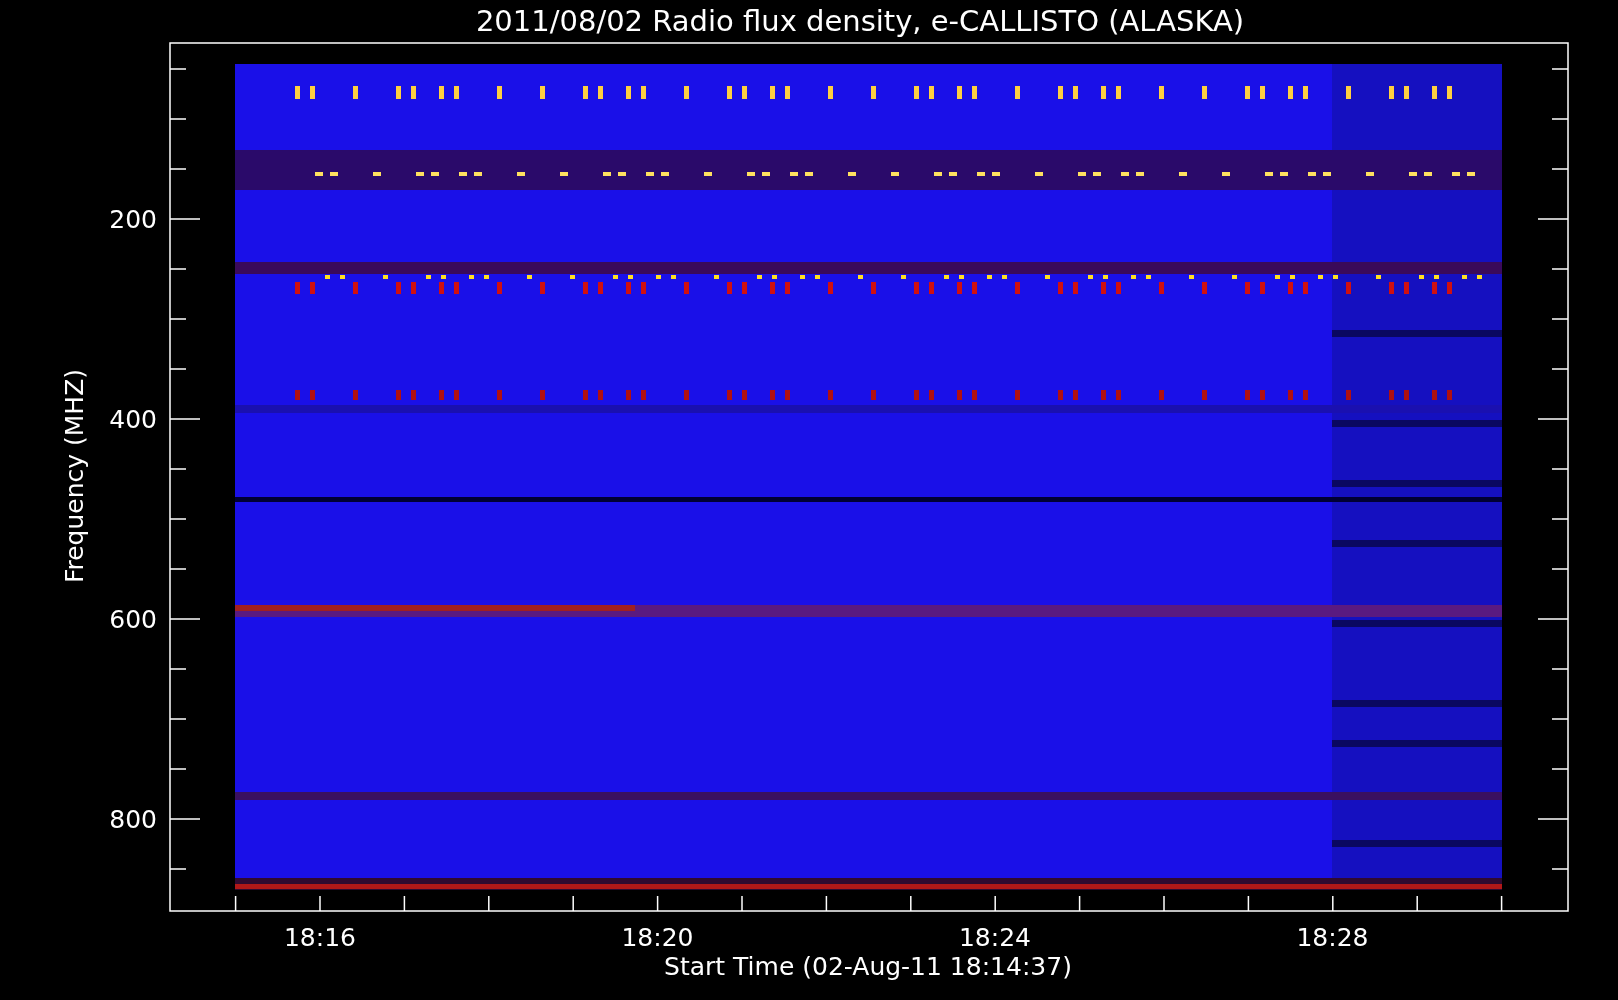  What do you see at coordinates (868, 966) in the screenshot?
I see `x-axis-label: Start Time (02-Aug-11 18:14:37)` at bounding box center [868, 966].